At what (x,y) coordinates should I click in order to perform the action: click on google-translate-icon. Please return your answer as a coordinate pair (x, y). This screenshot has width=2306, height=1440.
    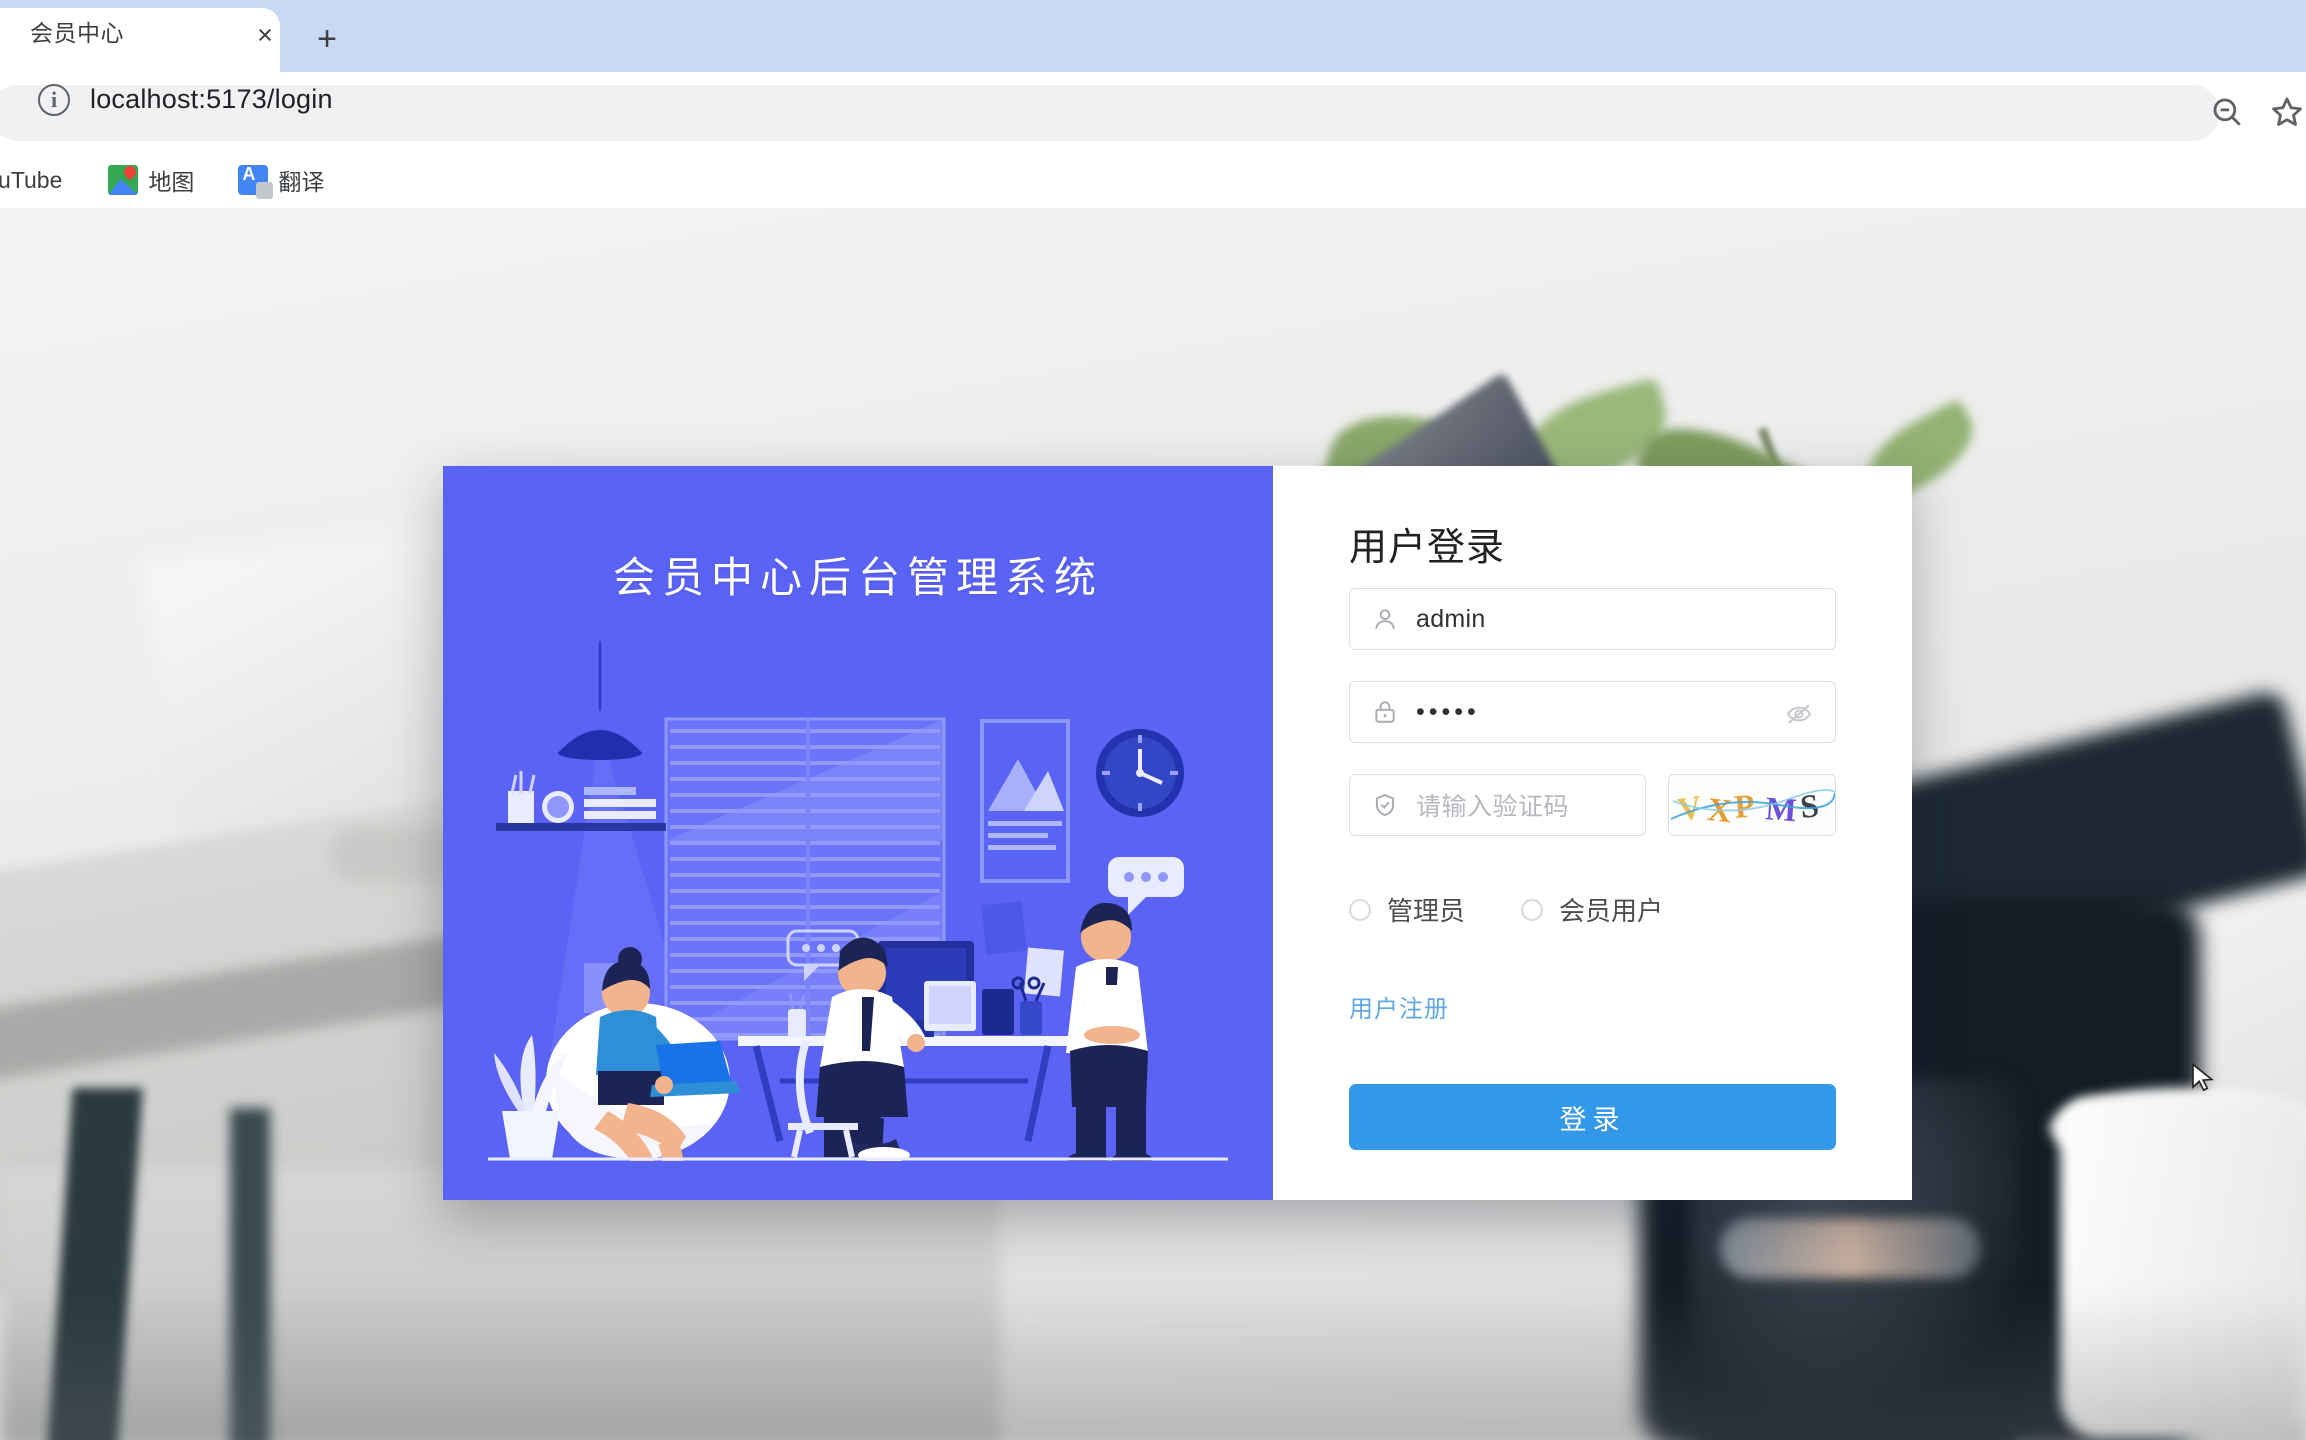
    Looking at the image, I should click on (256, 181).